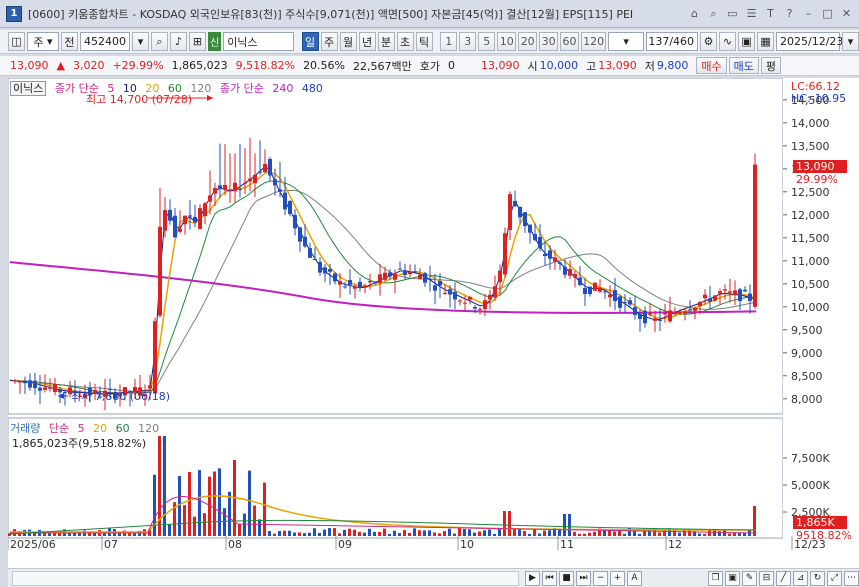 The image size is (859, 587). What do you see at coordinates (810, 458) in the screenshot?
I see `vol-tick-label: 7,500K` at bounding box center [810, 458].